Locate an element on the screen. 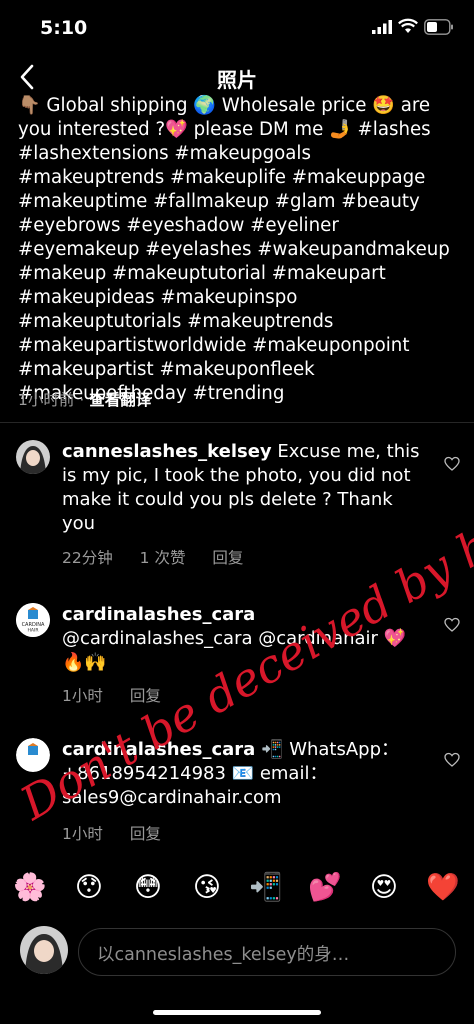 Image resolution: width=474 pixels, height=1024 pixels. emoji-cherry-blossom: 🌸 is located at coordinates (30, 888).